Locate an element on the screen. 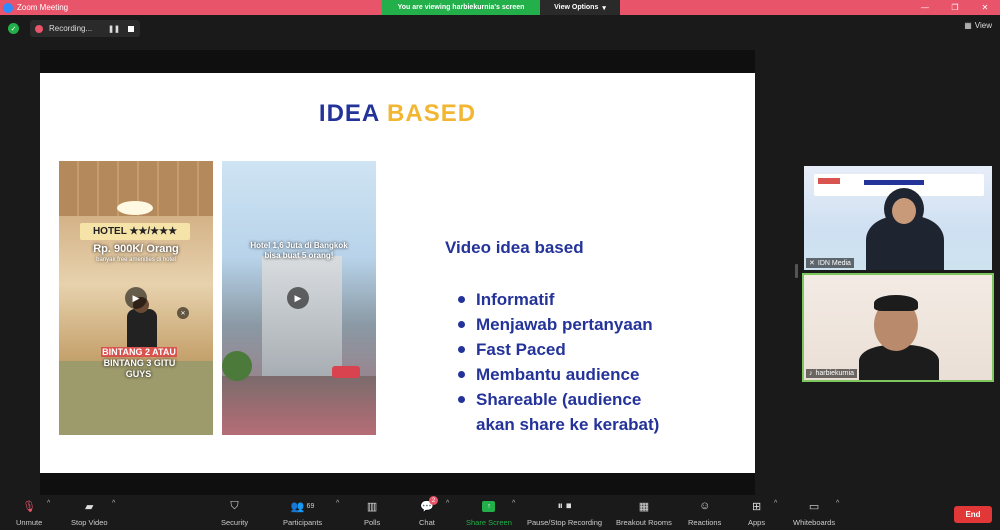  pause-stop-recording-label: Pause/Stop Recording is located at coordinates (565, 522).